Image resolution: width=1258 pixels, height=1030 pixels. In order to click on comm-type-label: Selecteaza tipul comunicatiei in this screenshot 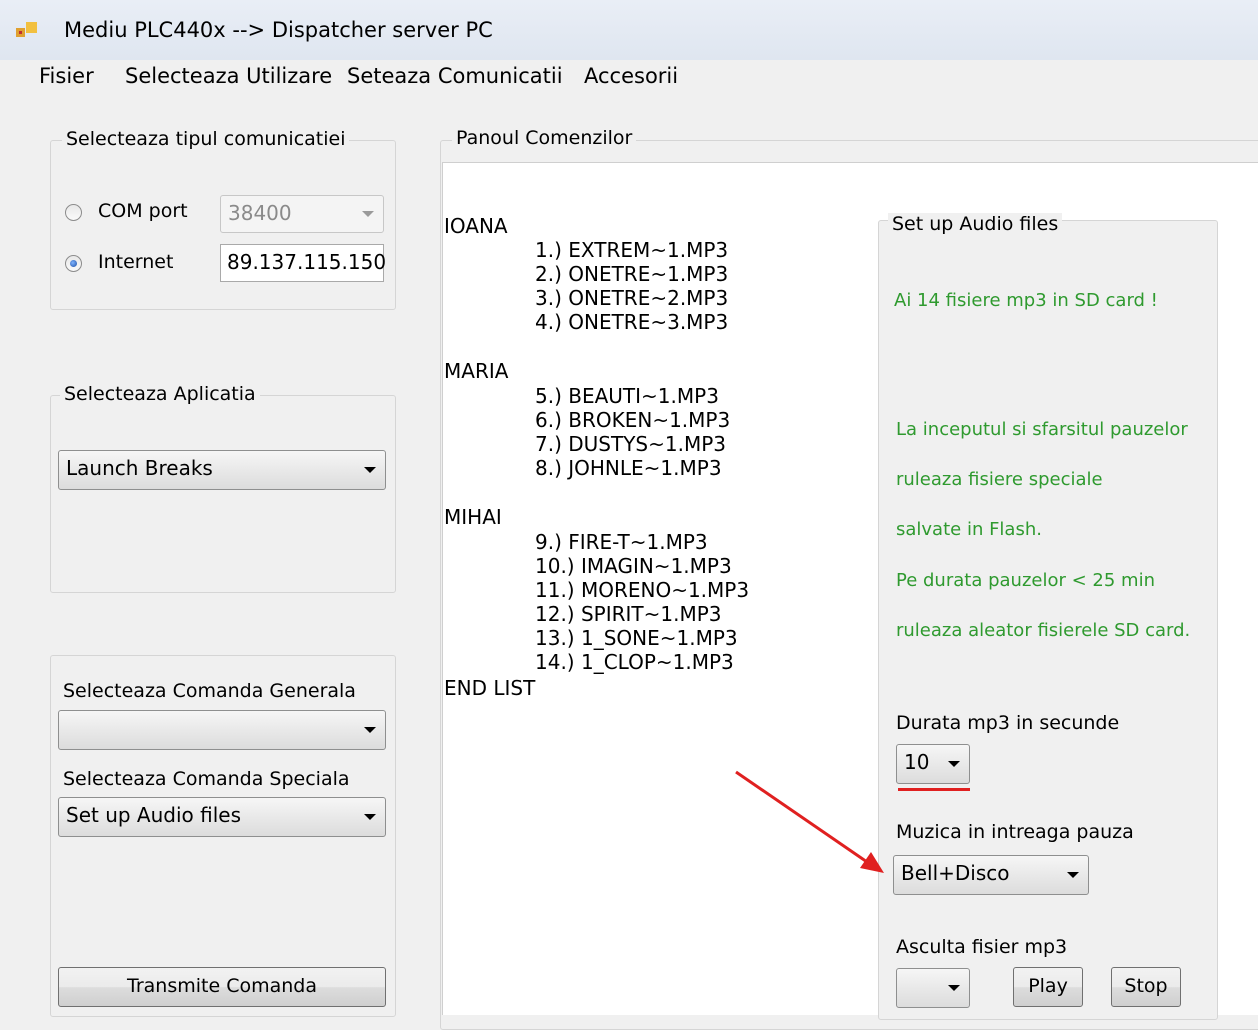, I will do `click(206, 139)`.